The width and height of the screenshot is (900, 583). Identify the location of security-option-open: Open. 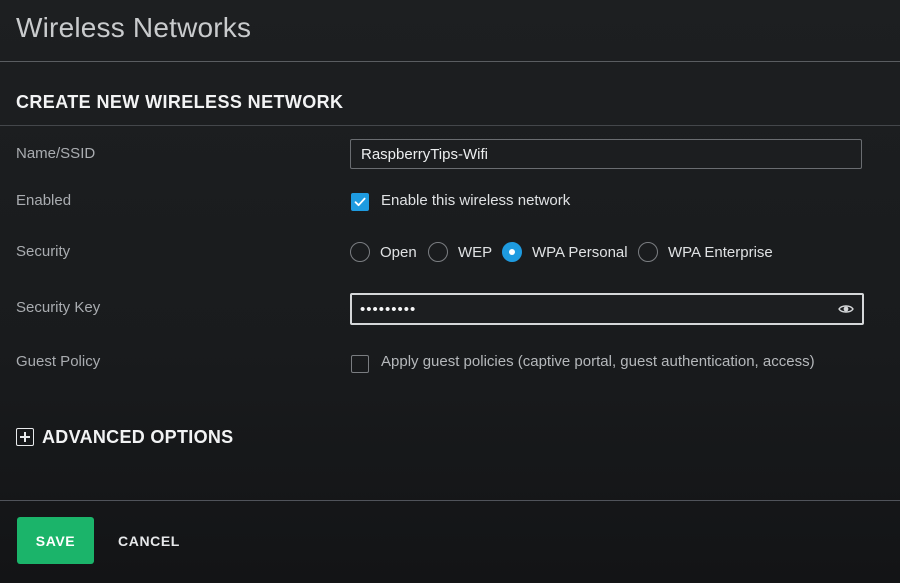
(398, 252).